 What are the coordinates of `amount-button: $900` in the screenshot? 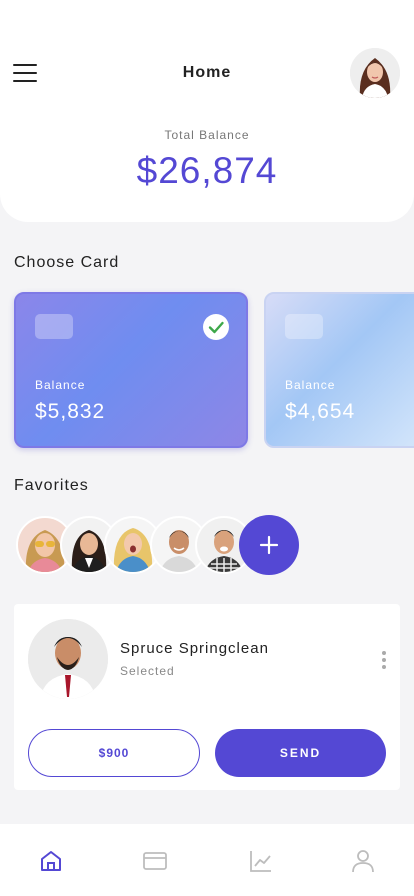 It's located at (114, 753).